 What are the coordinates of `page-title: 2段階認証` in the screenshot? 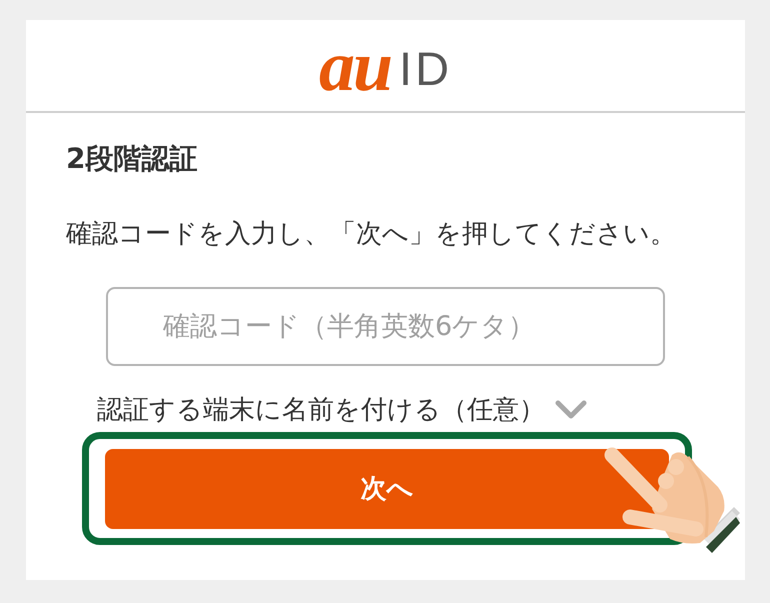 It's located at (132, 158).